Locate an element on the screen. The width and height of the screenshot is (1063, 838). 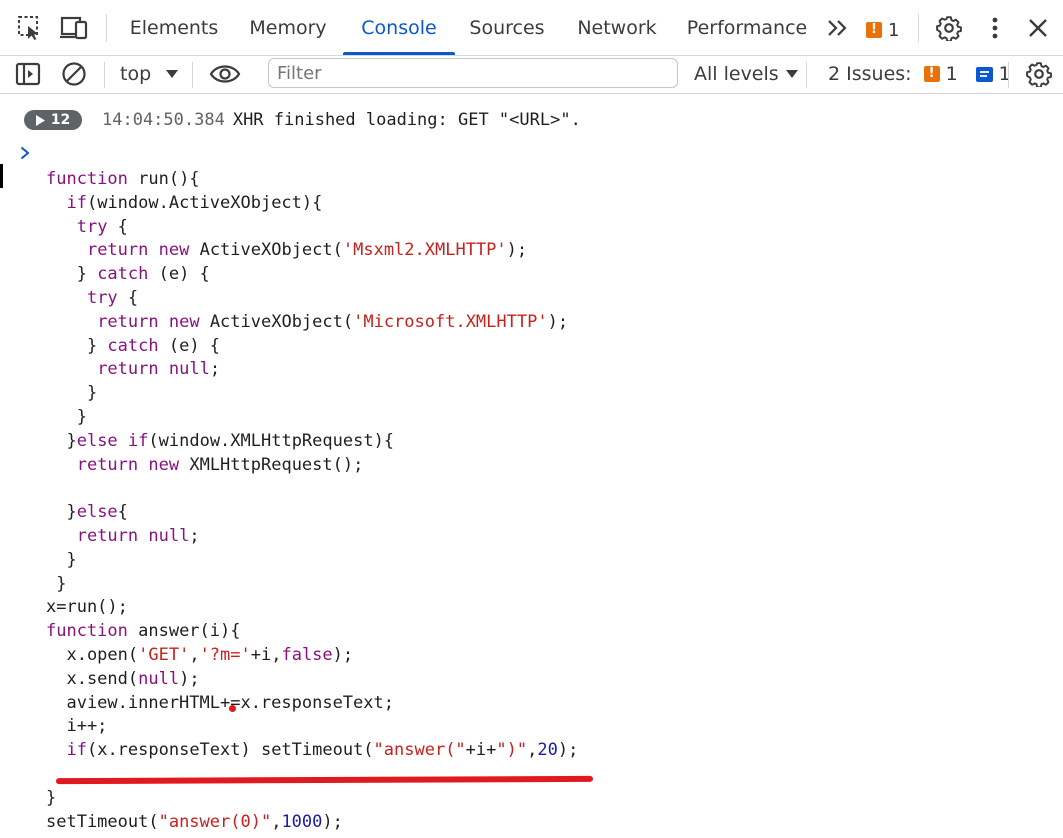
tab-performance: Performance is located at coordinates (747, 27).